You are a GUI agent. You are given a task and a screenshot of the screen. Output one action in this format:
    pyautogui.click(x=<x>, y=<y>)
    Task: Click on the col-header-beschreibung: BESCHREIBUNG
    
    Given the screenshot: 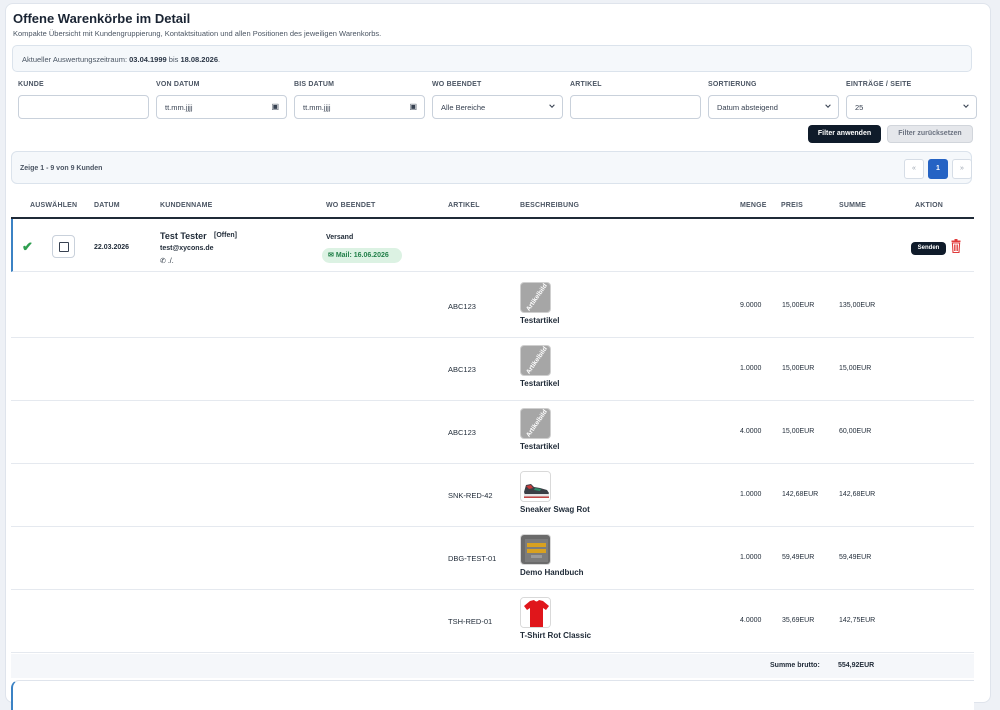 What is the action you would take?
    pyautogui.click(x=550, y=205)
    